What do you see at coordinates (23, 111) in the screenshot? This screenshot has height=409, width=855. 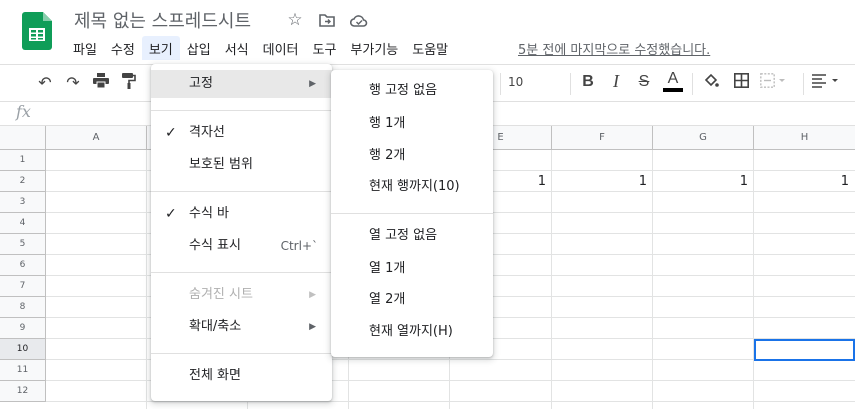 I see `fx-label: fx` at bounding box center [23, 111].